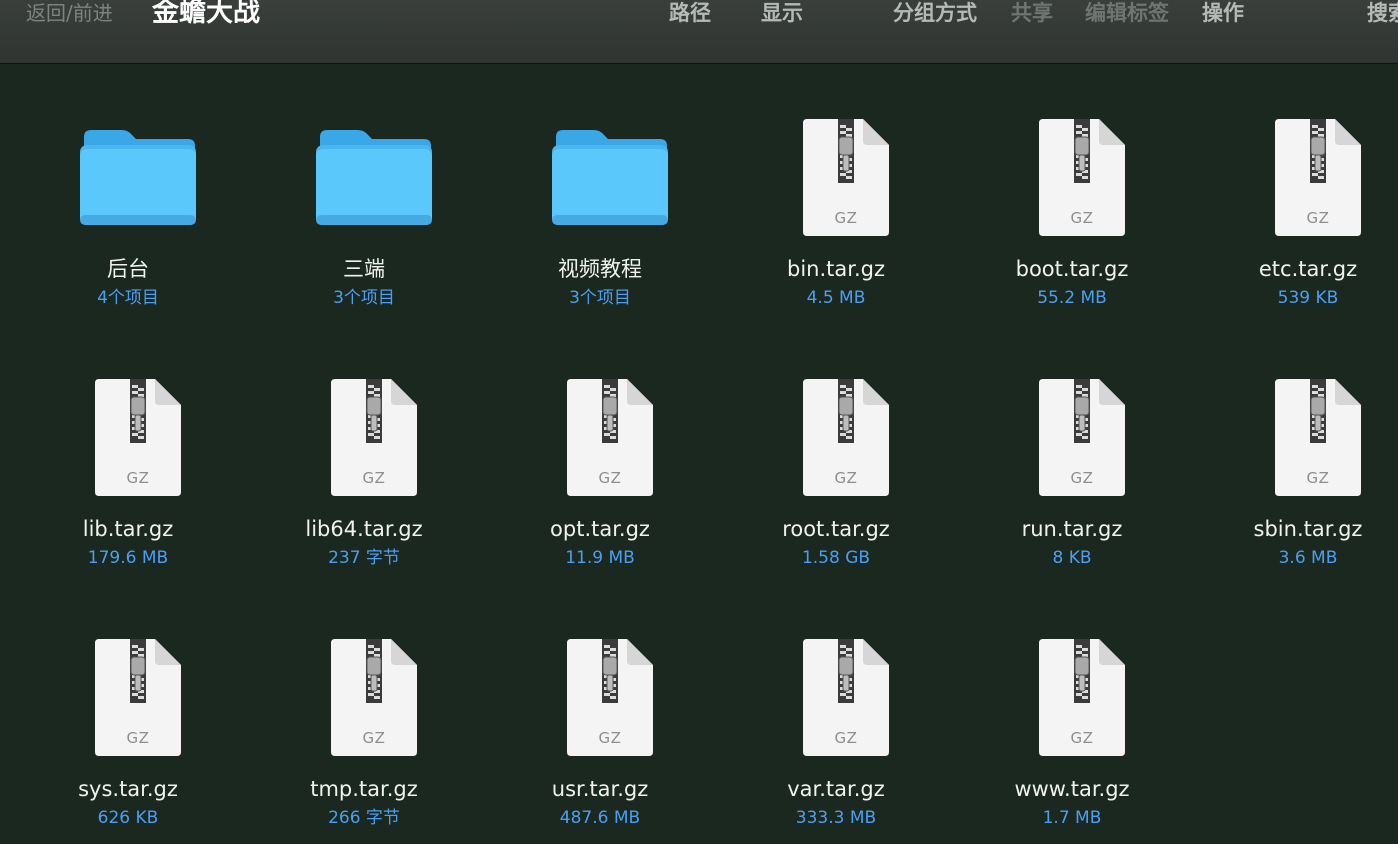  What do you see at coordinates (1308, 269) in the screenshot?
I see `file-name: etc.tar.gz` at bounding box center [1308, 269].